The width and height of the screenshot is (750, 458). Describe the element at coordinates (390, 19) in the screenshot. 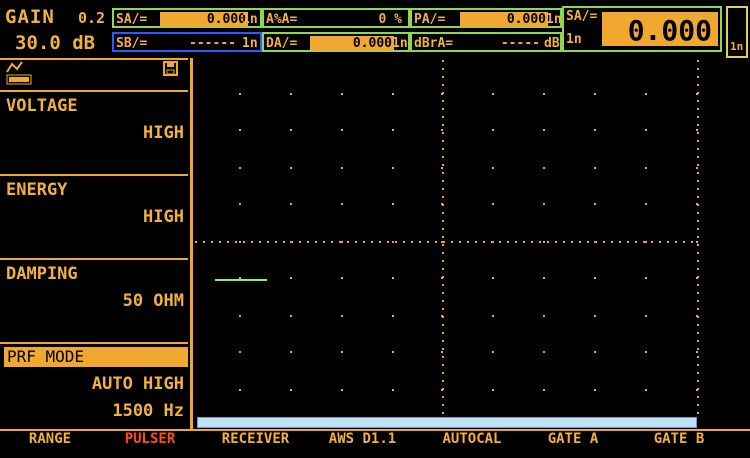

I see `readout-value: 0 %` at that location.